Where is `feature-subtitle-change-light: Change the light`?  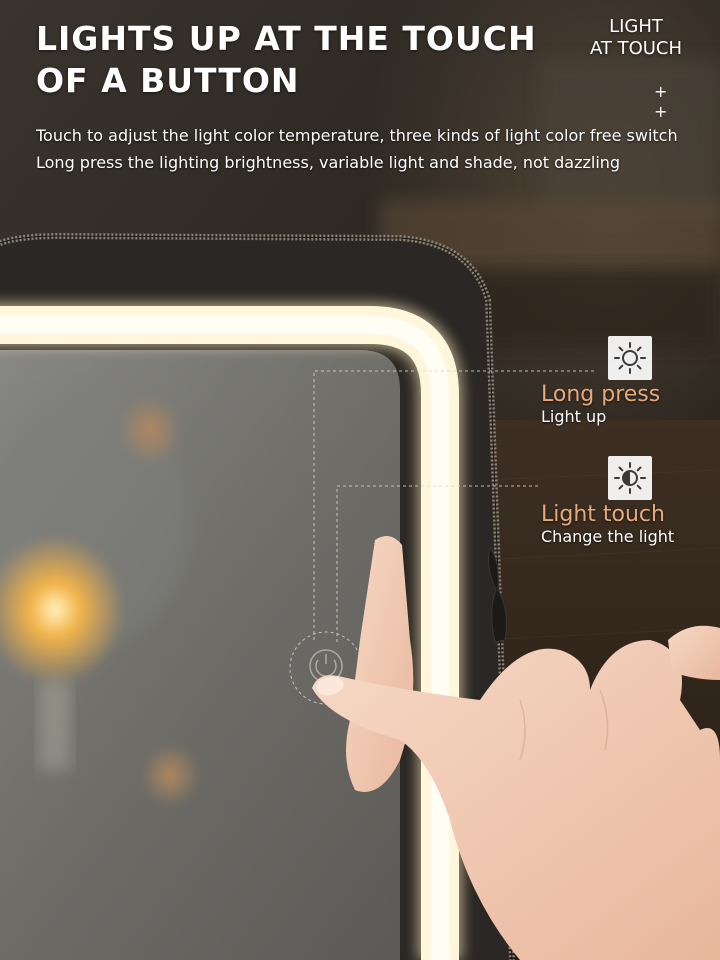
feature-subtitle-change-light: Change the light is located at coordinates (608, 536).